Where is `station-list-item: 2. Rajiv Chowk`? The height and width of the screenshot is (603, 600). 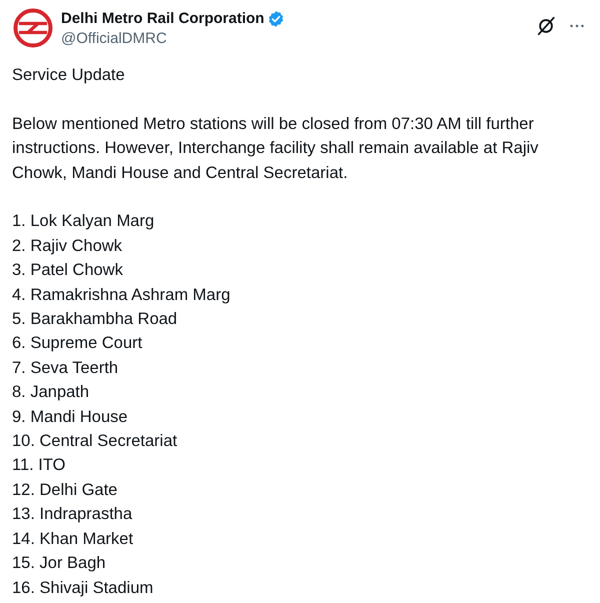 station-list-item: 2. Rajiv Chowk is located at coordinates (67, 246).